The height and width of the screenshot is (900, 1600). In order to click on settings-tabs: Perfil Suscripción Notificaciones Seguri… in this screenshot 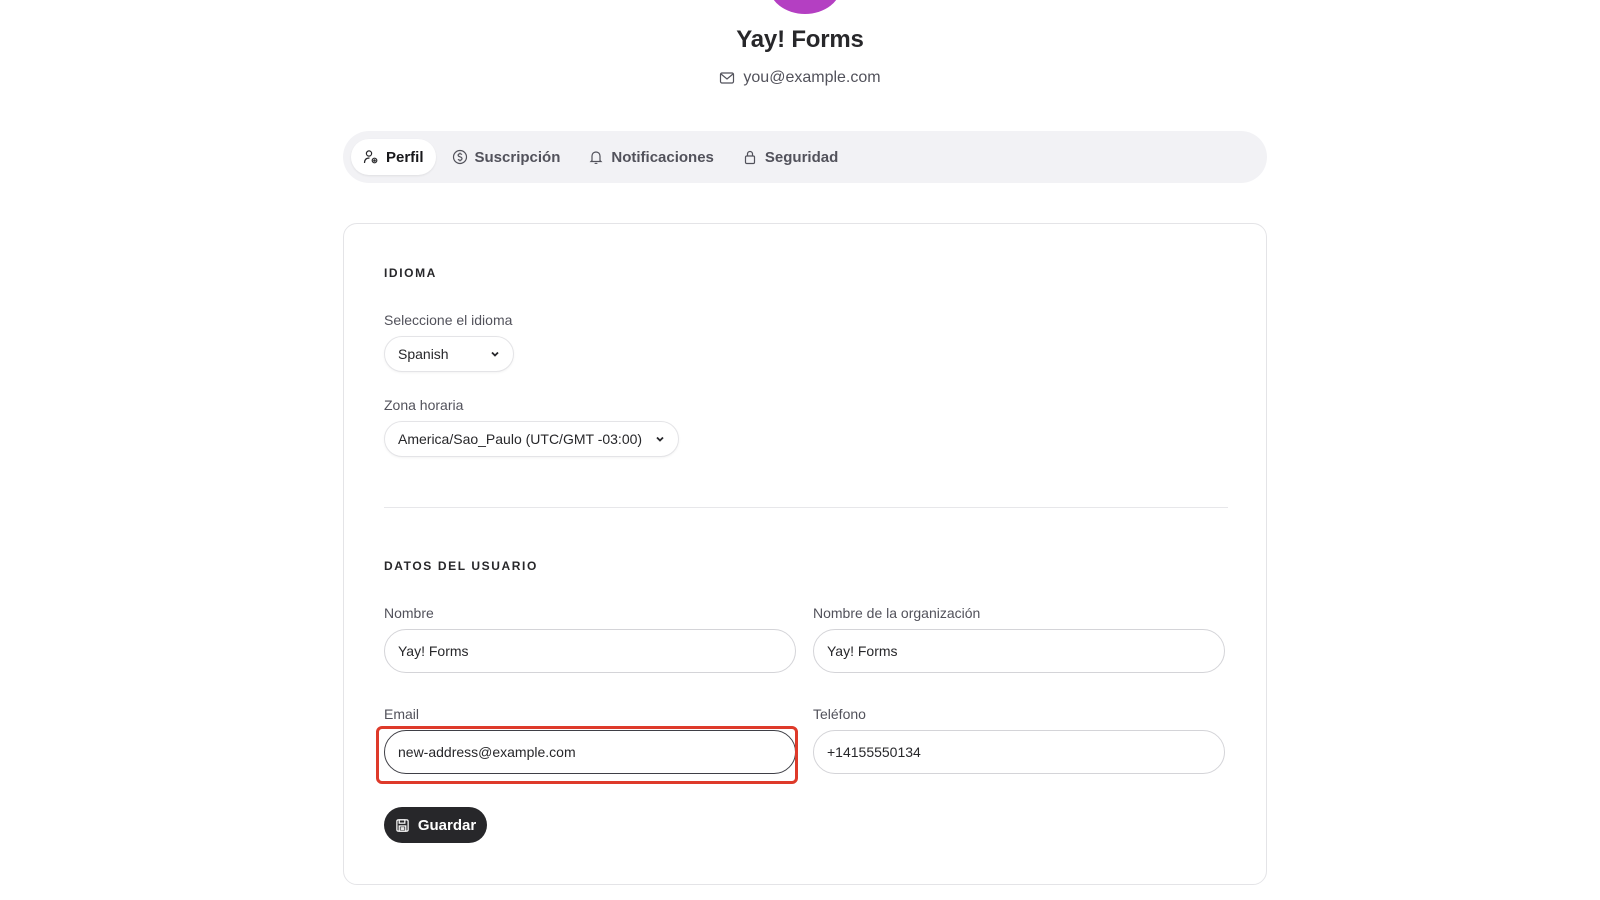, I will do `click(805, 157)`.